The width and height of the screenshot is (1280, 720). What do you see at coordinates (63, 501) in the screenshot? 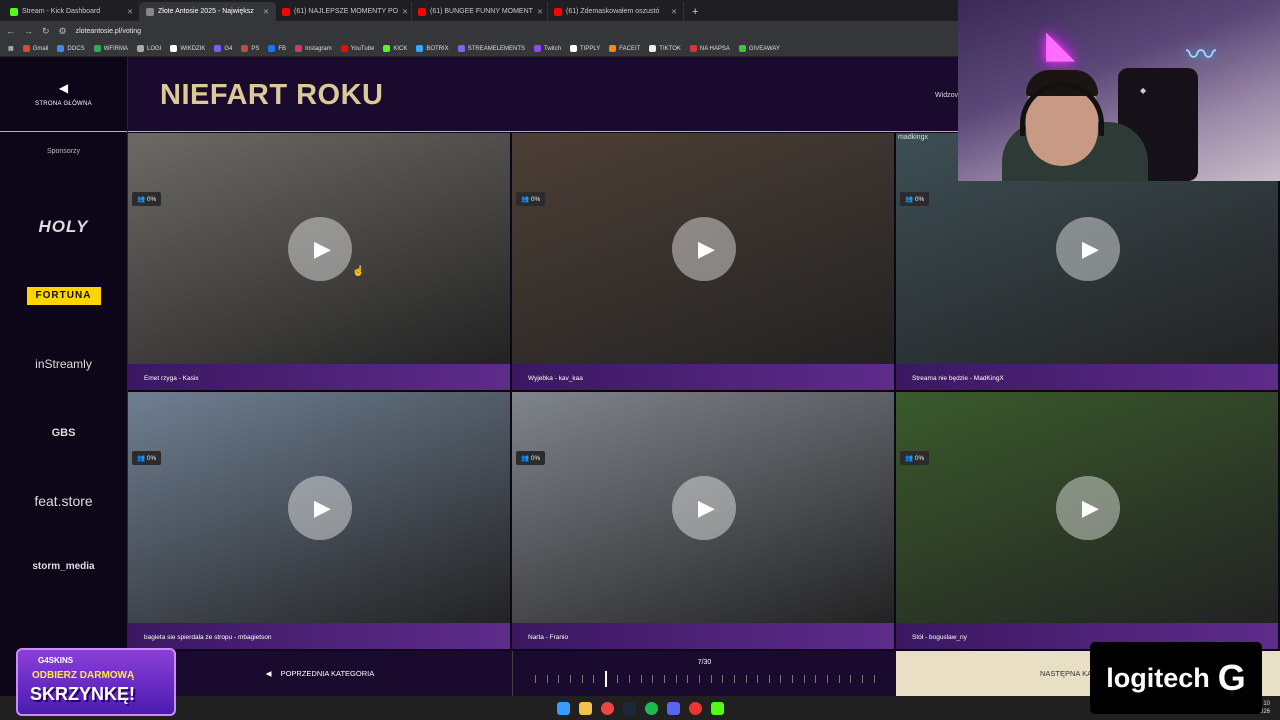
I see `sponsor-logo-featstore: feat.store` at bounding box center [63, 501].